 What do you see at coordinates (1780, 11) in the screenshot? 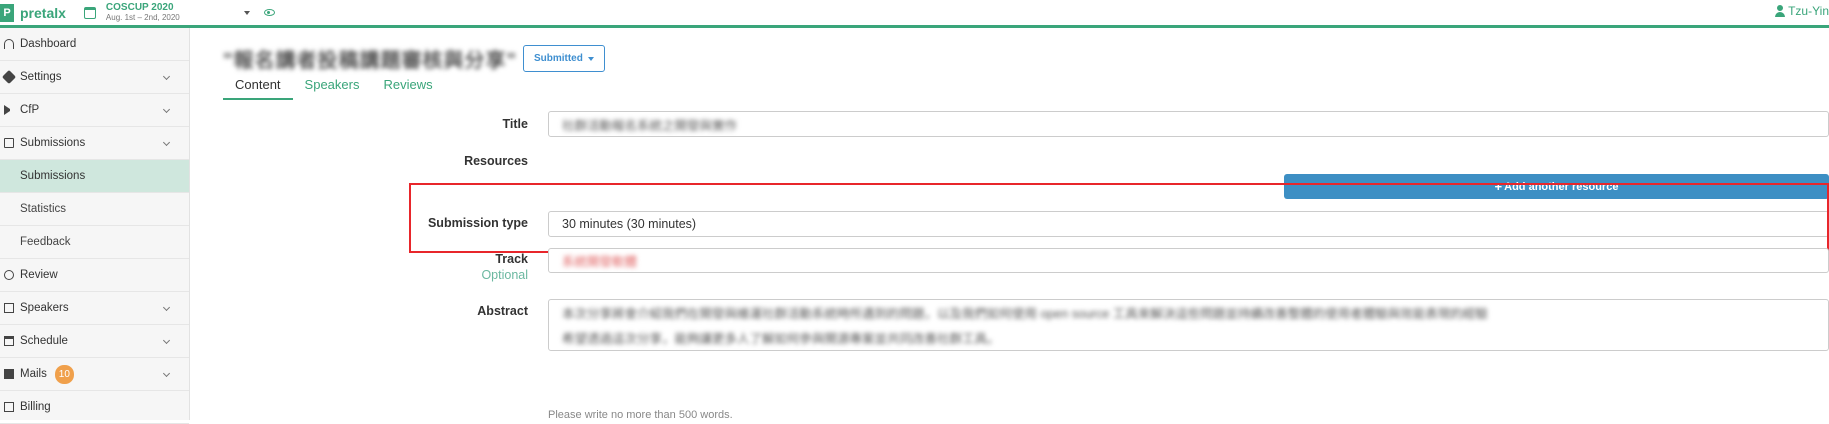
I see `user-icon` at bounding box center [1780, 11].